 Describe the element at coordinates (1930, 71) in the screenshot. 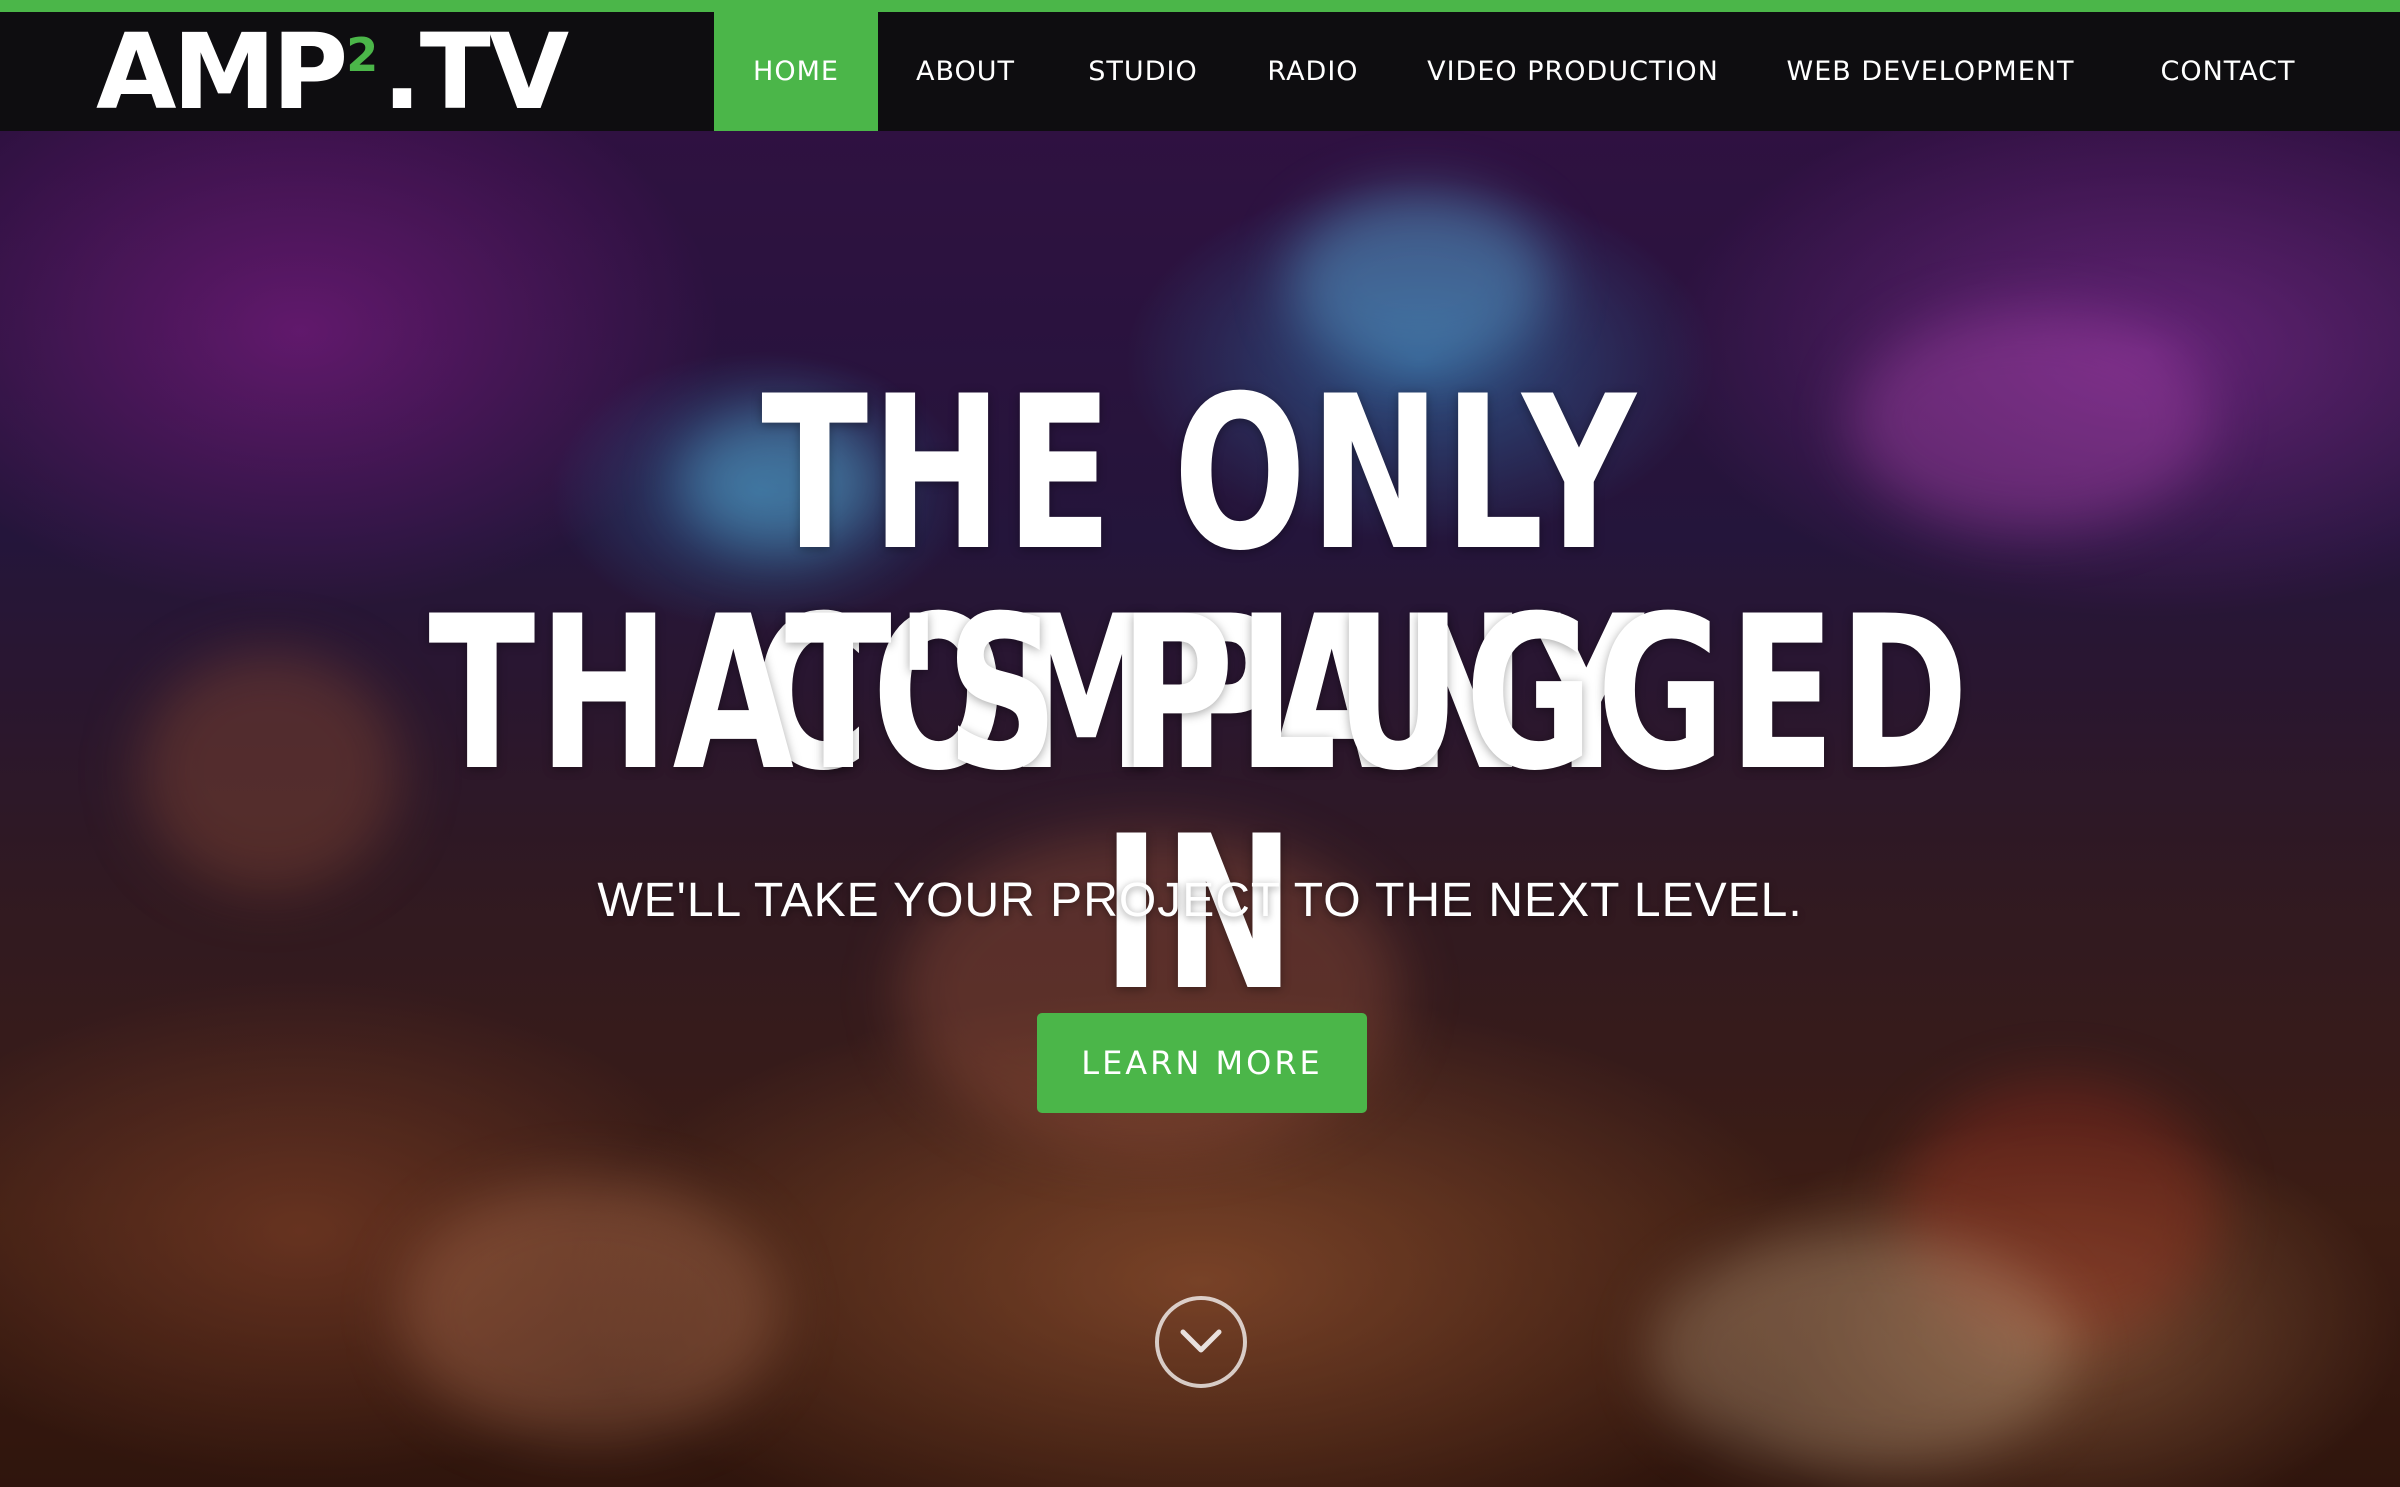

I see `nav-item-web-development: WEB DEVELOPMENT` at that location.